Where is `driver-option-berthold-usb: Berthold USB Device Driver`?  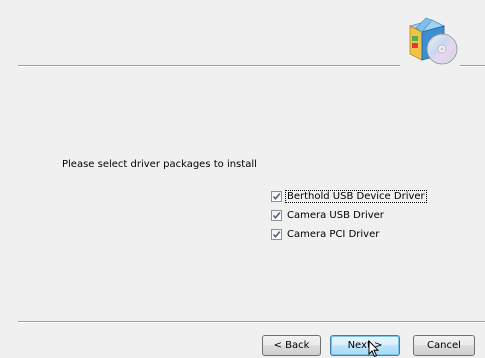 driver-option-berthold-usb: Berthold USB Device Driver is located at coordinates (349, 196).